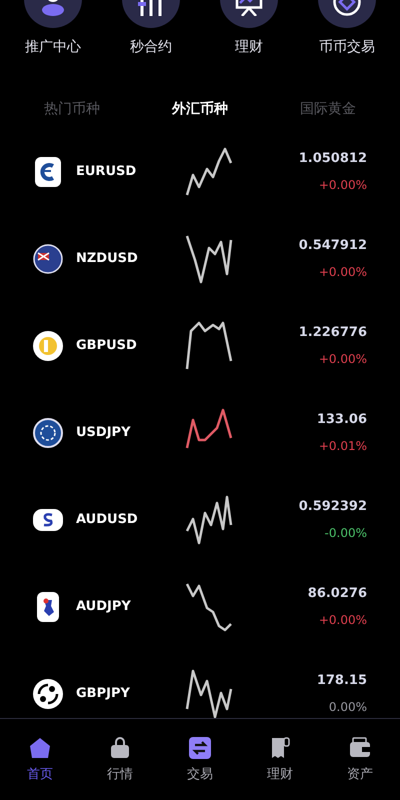 Image resolution: width=400 pixels, height=800 pixels. I want to click on pair-name: EURUSD, so click(126, 171).